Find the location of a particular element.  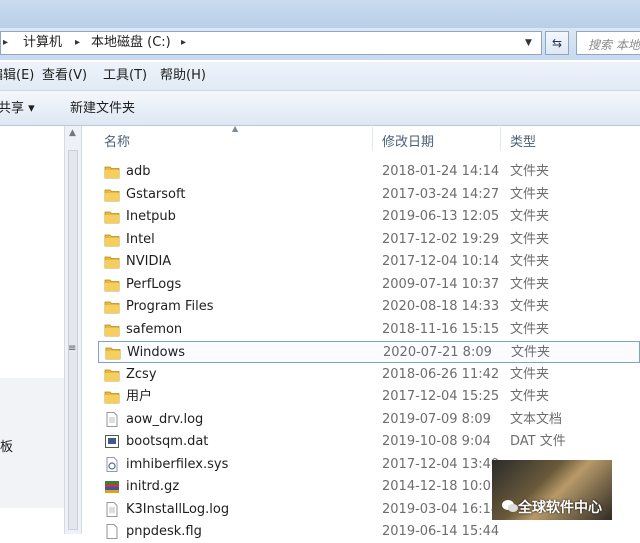

file-row: Windows 2020-07-21 8:09 文件夹 is located at coordinates (369, 352).